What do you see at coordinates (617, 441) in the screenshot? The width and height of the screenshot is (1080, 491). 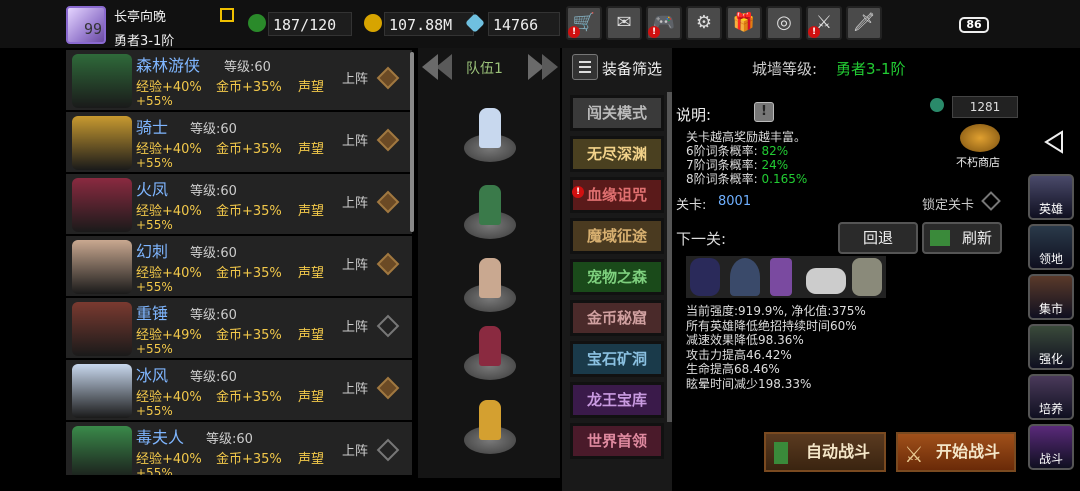 I see `mode-button: 世界首领` at bounding box center [617, 441].